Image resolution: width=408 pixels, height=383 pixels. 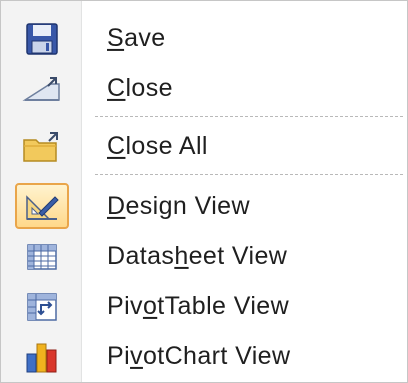 What do you see at coordinates (198, 305) in the screenshot?
I see `menu-item-label: PivotTable View` at bounding box center [198, 305].